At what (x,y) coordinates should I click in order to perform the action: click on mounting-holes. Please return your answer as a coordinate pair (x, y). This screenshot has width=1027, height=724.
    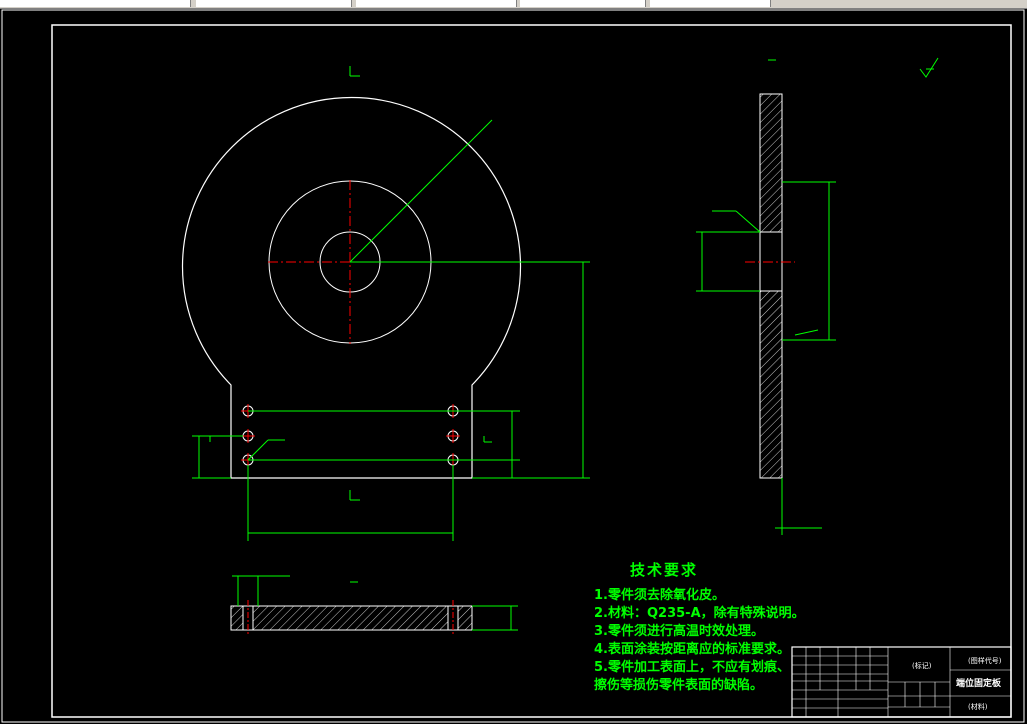
    Looking at the image, I should click on (350, 435).